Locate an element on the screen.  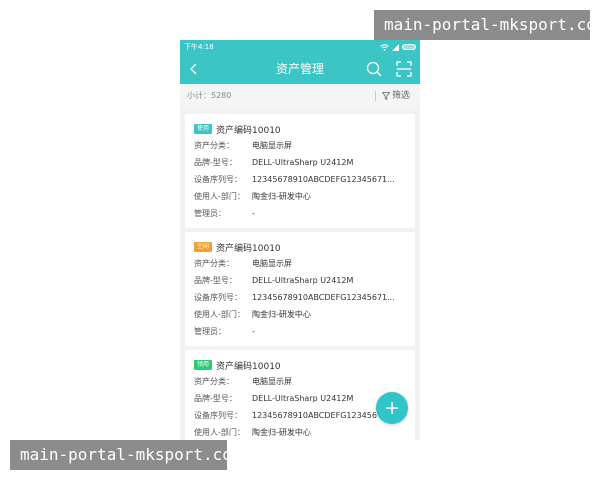
search-button is located at coordinates (374, 69).